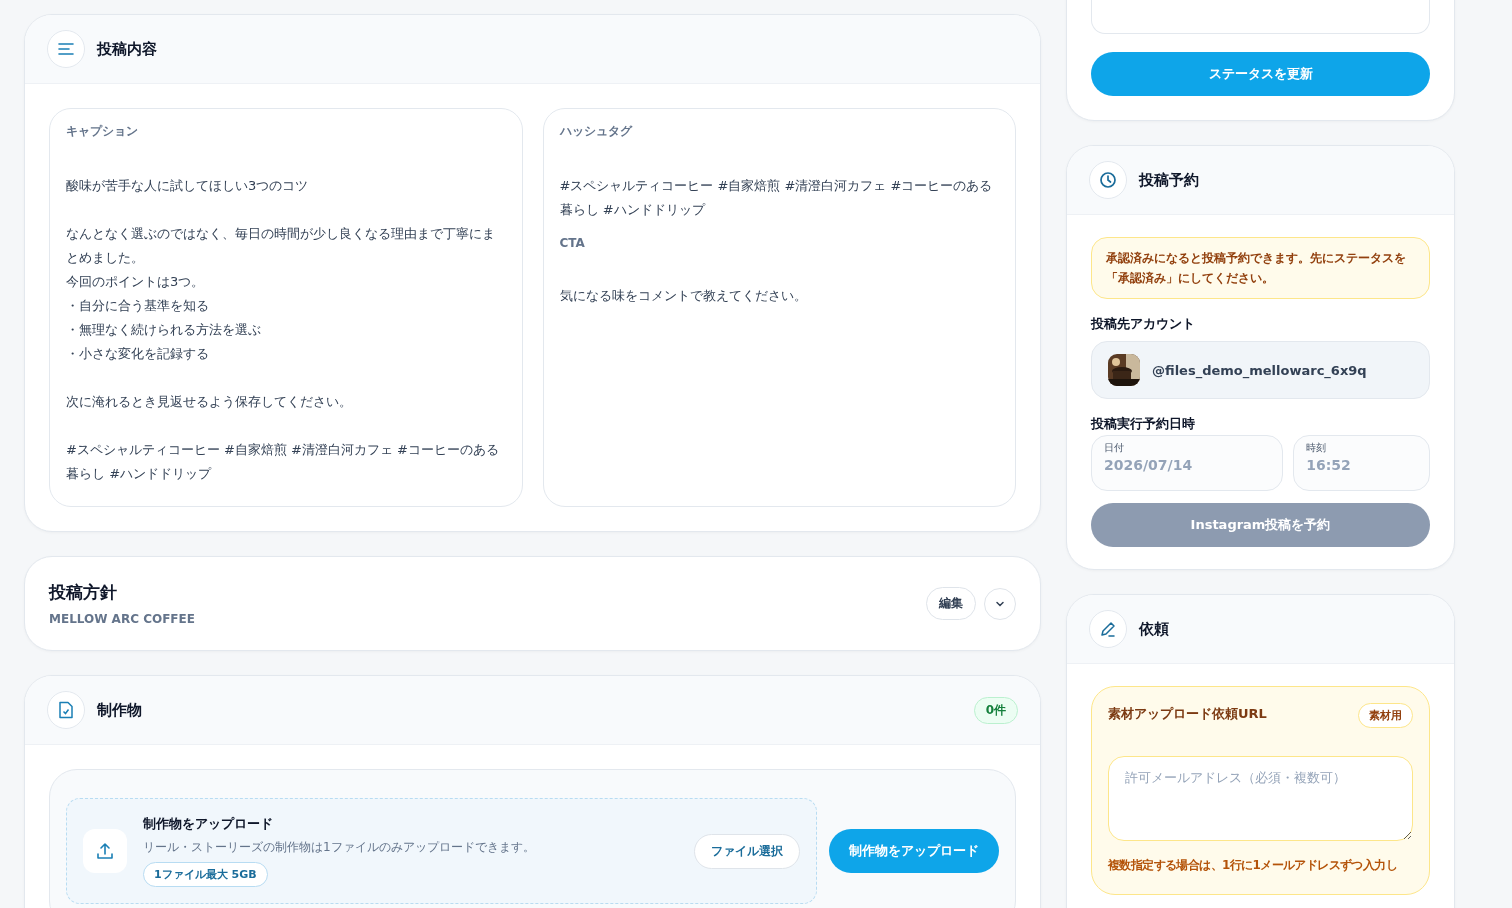 This screenshot has height=908, width=1512. What do you see at coordinates (572, 243) in the screenshot?
I see `field-label: CTA` at bounding box center [572, 243].